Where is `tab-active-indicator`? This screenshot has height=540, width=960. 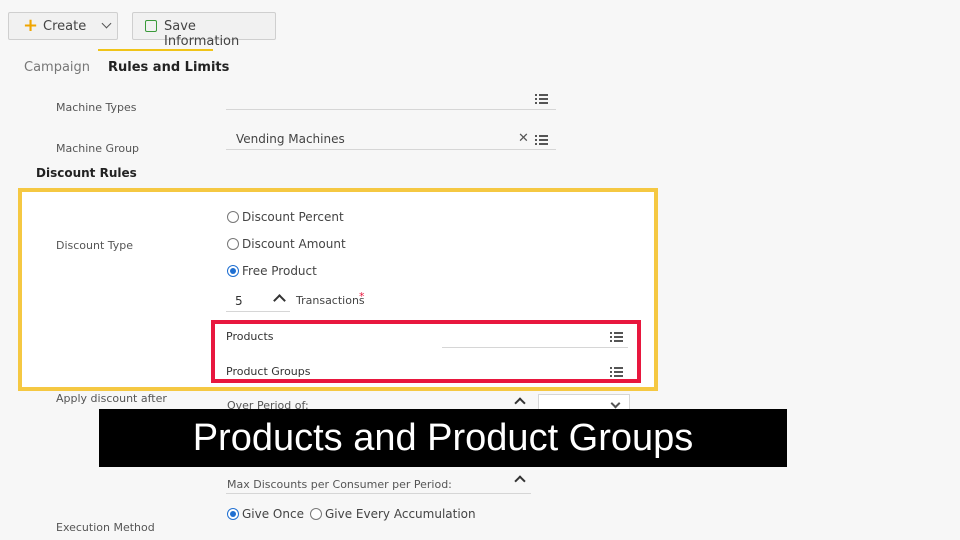
tab-active-indicator is located at coordinates (155, 50).